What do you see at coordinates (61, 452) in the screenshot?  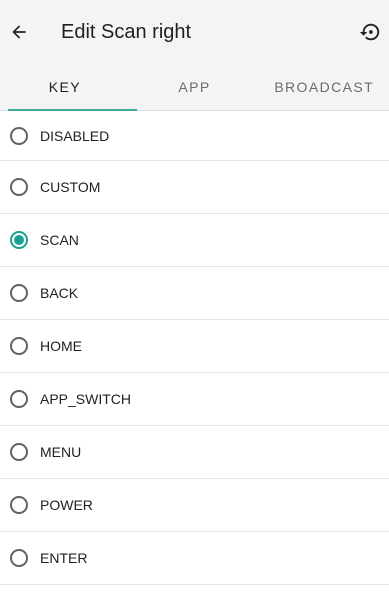 I see `option-label: MENU` at bounding box center [61, 452].